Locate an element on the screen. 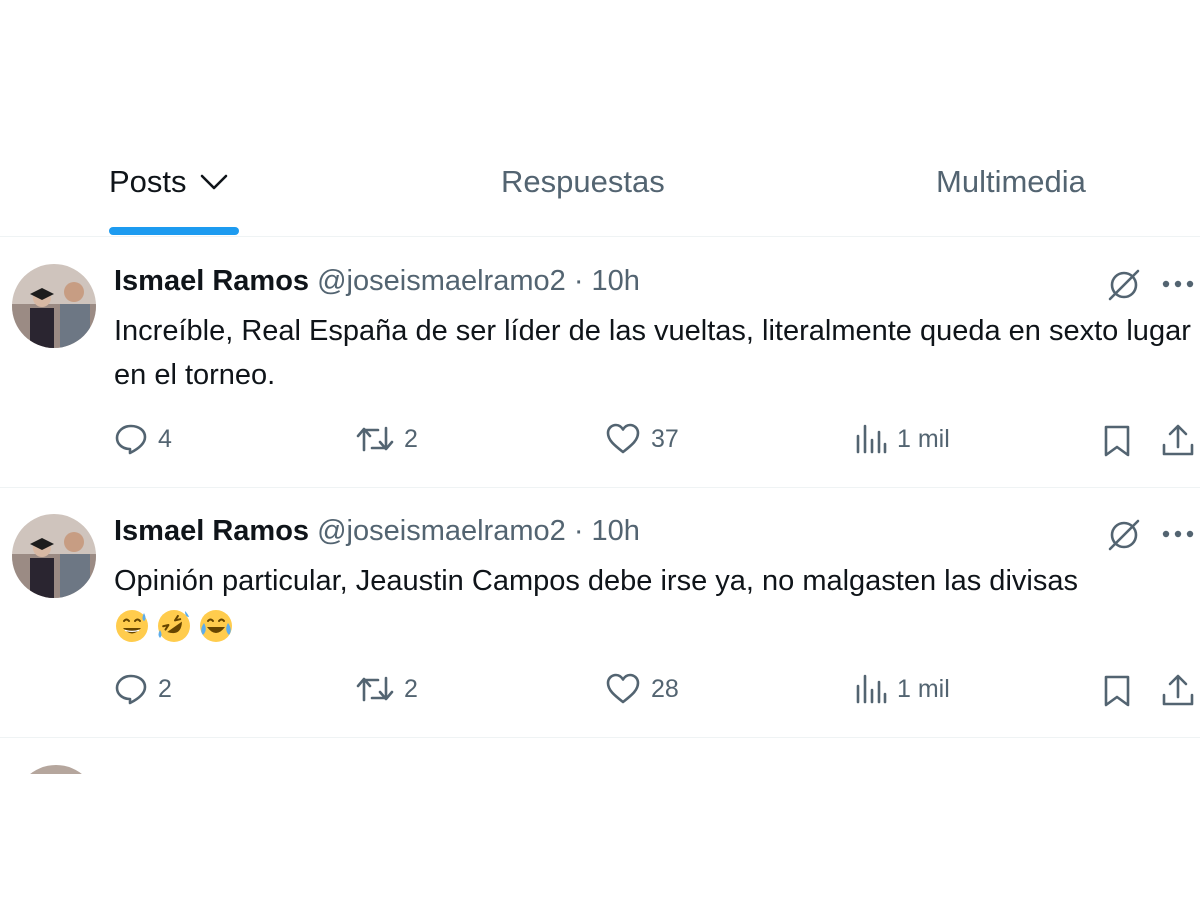  tab-multimedia-label: Multimedia is located at coordinates (1011, 181).